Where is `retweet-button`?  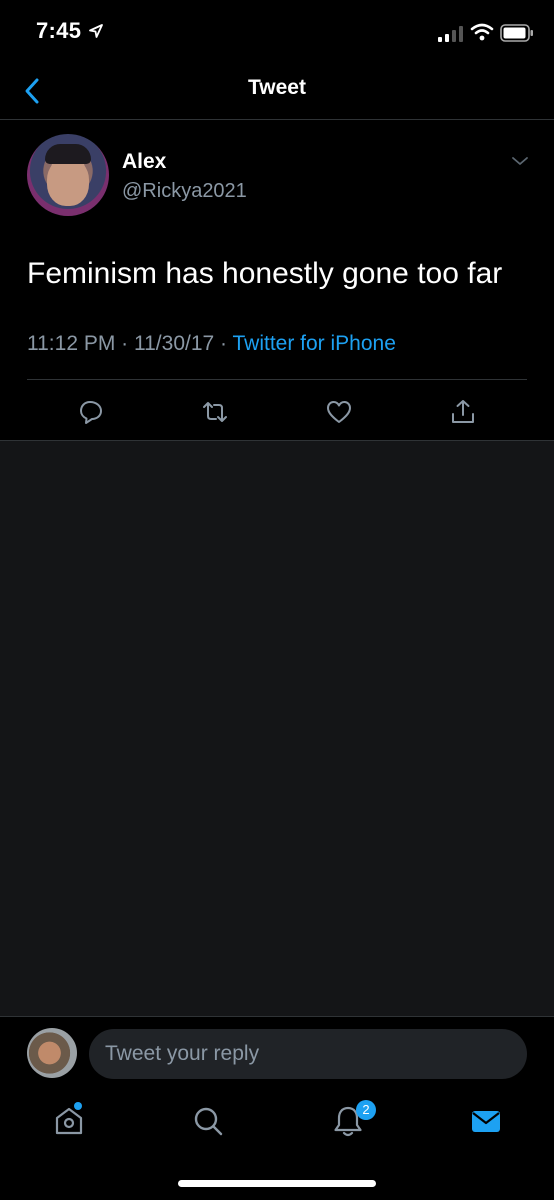
retweet-button is located at coordinates (215, 412).